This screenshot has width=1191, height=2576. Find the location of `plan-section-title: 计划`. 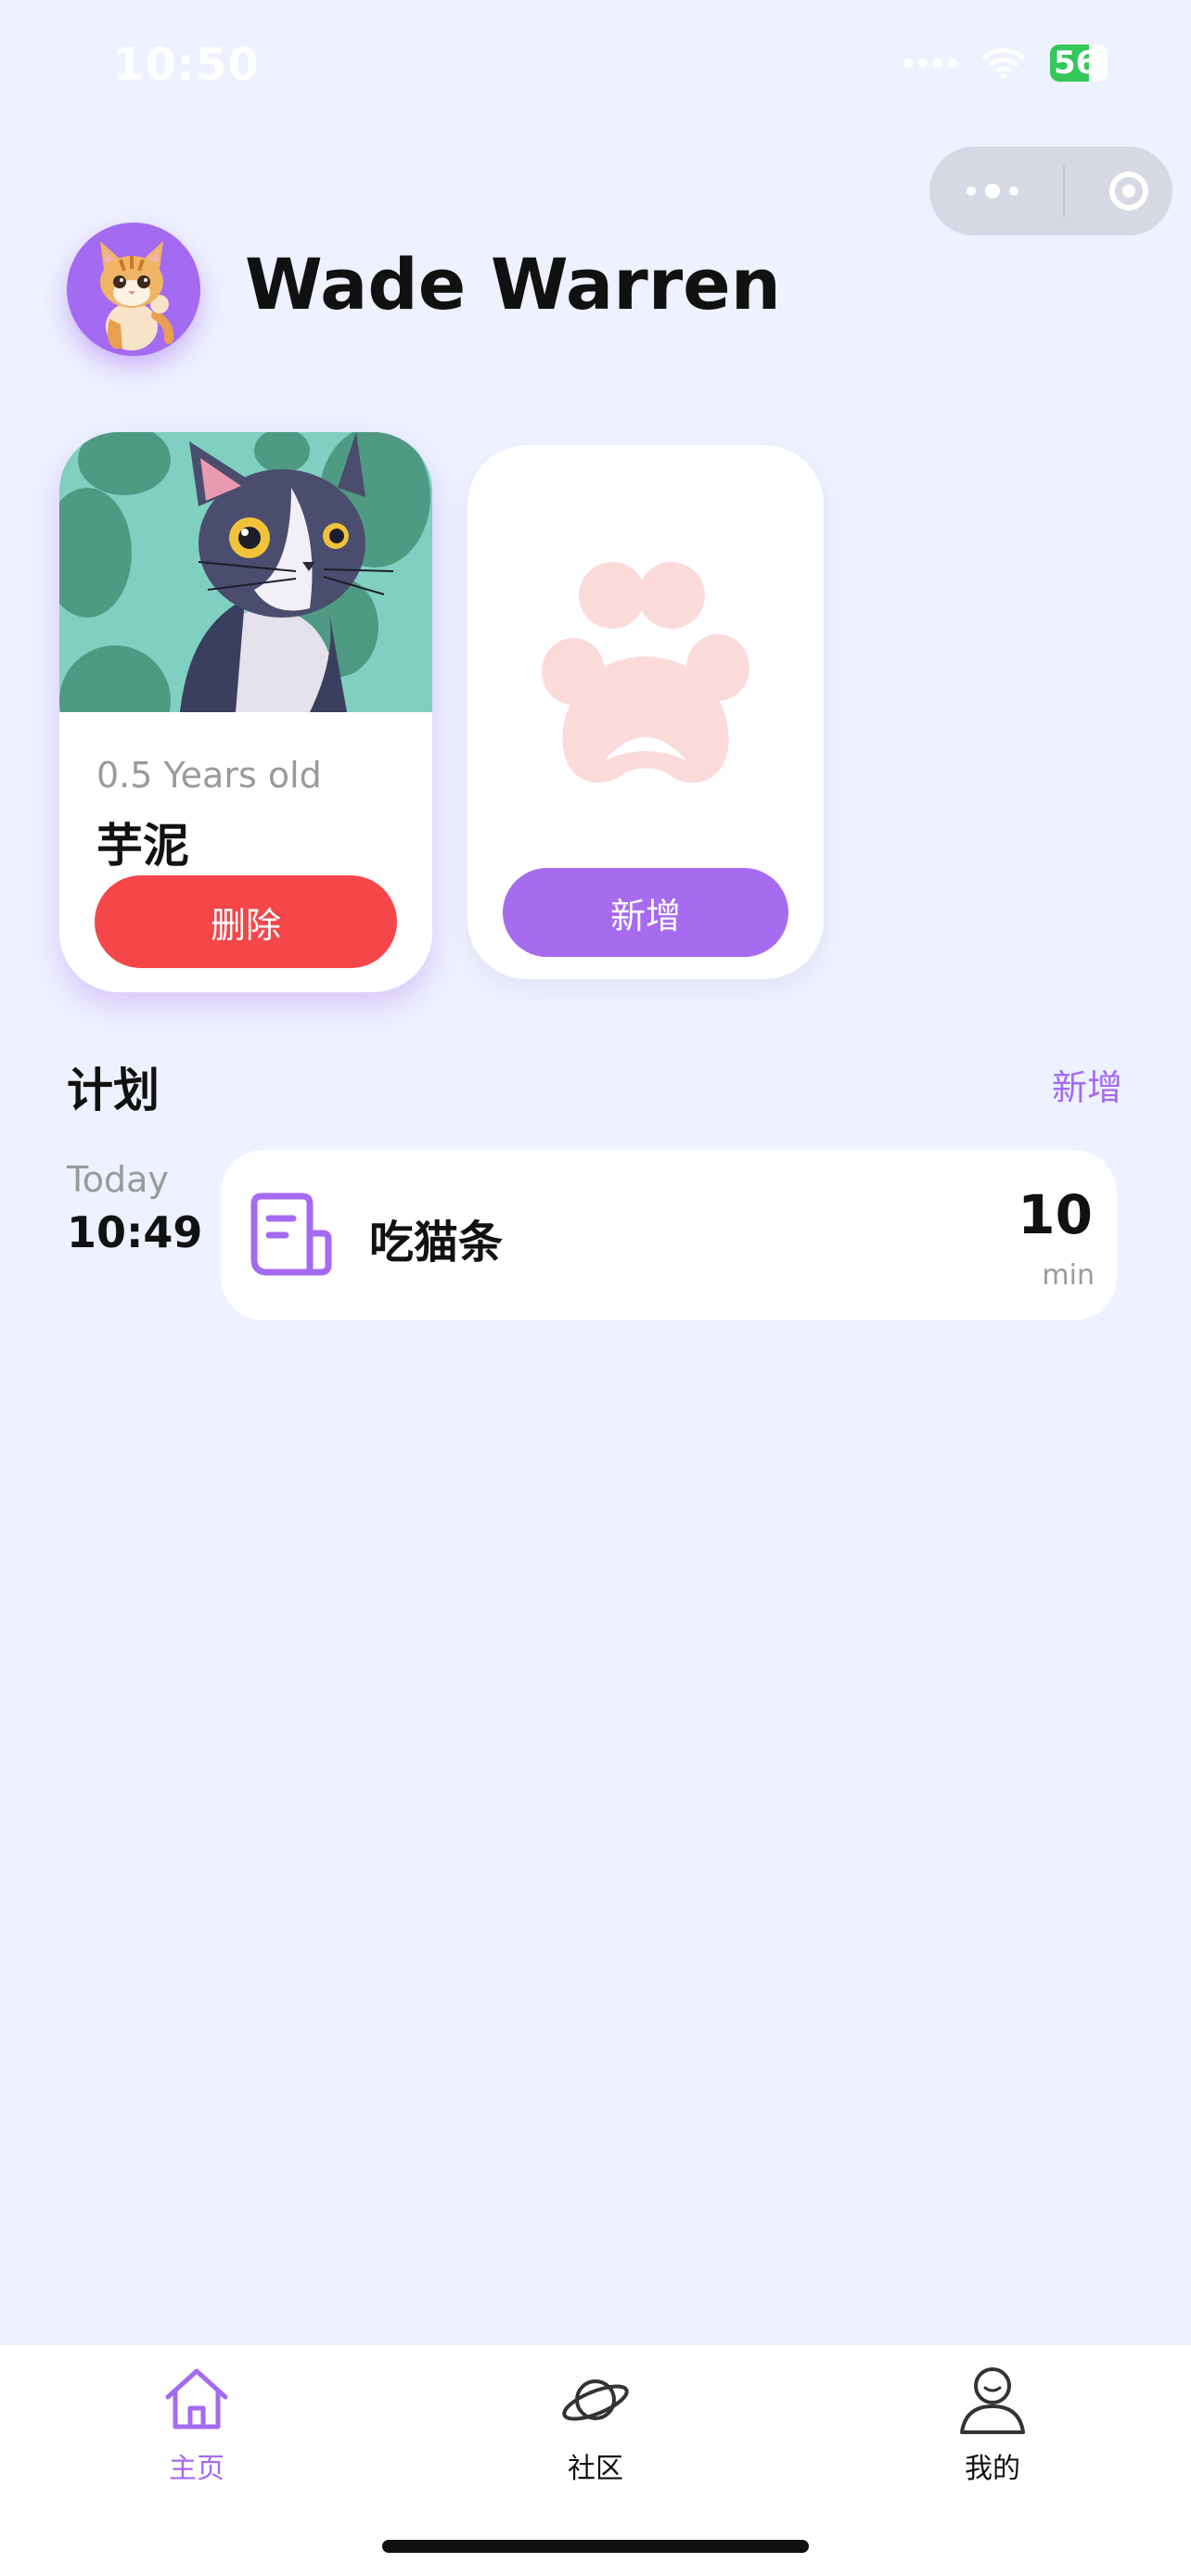

plan-section-title: 计划 is located at coordinates (113, 1090).